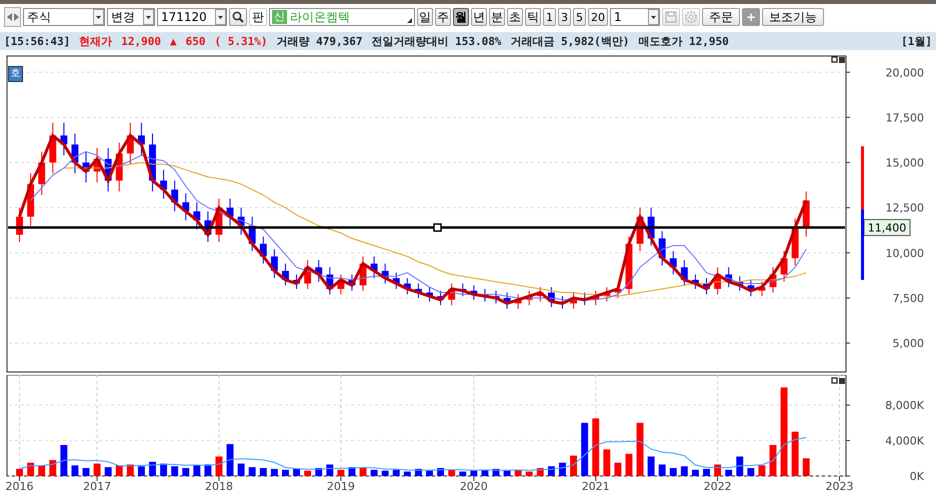 The width and height of the screenshot is (936, 496). Describe the element at coordinates (905, 208) in the screenshot. I see `axis-label: 12,500` at that location.